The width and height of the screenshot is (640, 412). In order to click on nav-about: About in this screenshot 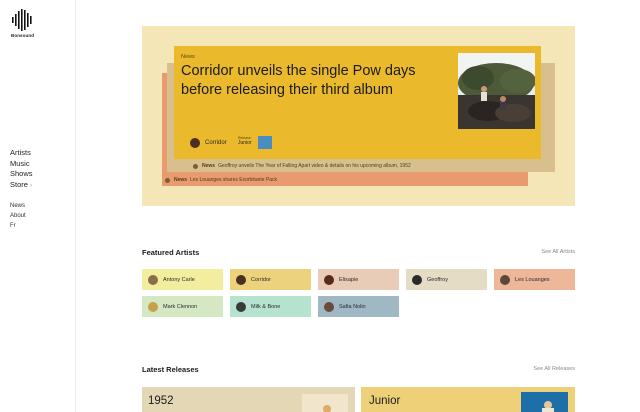, I will do `click(18, 216)`.